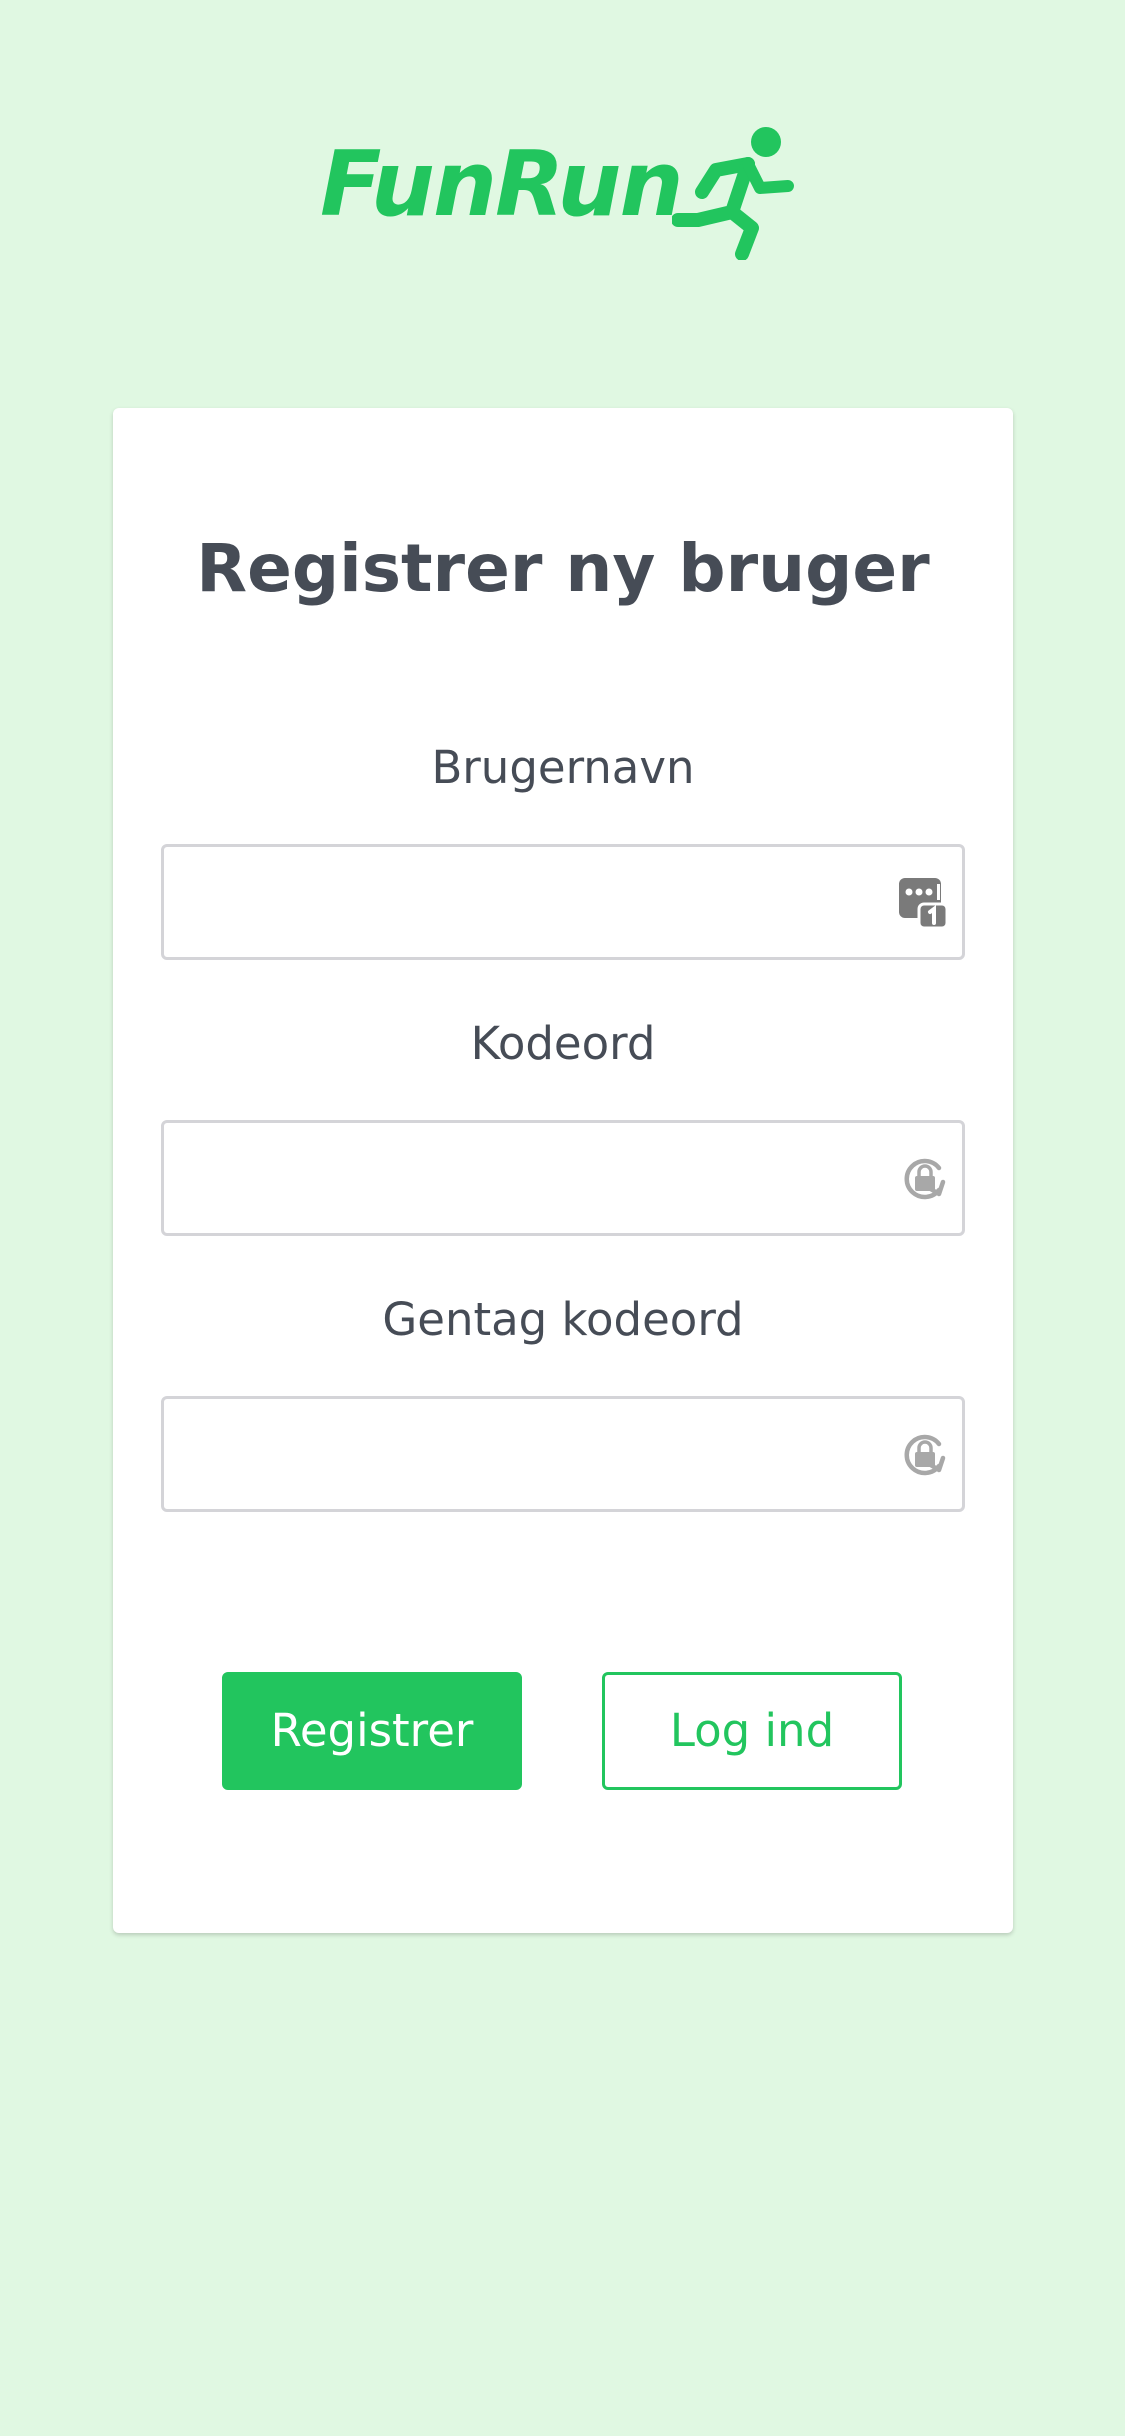 The image size is (1125, 2436). What do you see at coordinates (563, 767) in the screenshot?
I see `username-label: Brugernavn` at bounding box center [563, 767].